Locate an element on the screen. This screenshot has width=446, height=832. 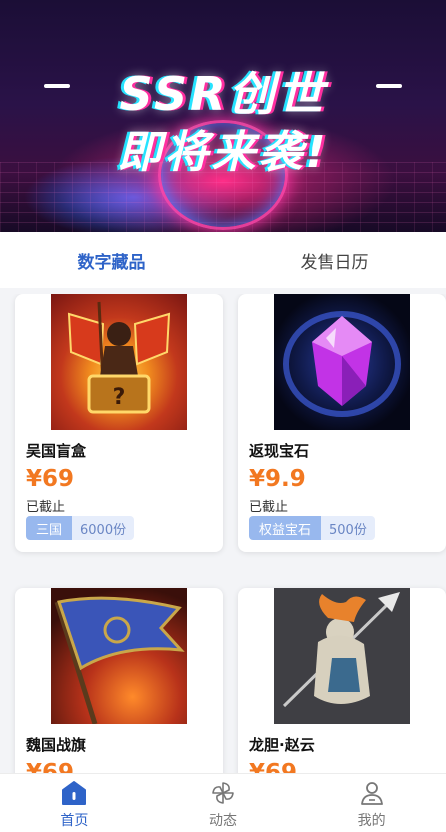
tab-sale-calendar: 发售日历 is located at coordinates (334, 260).